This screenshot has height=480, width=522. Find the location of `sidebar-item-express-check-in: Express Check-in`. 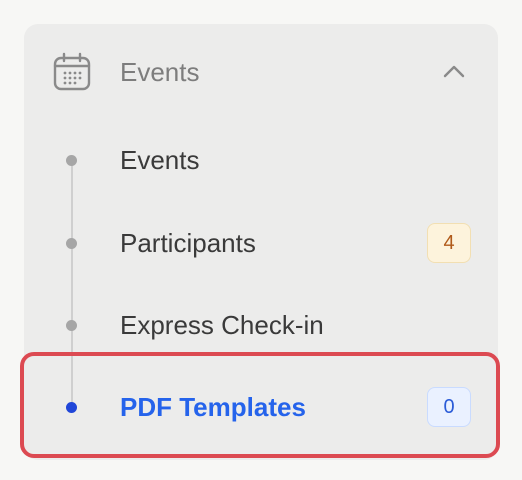

sidebar-item-express-check-in: Express Check-in is located at coordinates (261, 325).